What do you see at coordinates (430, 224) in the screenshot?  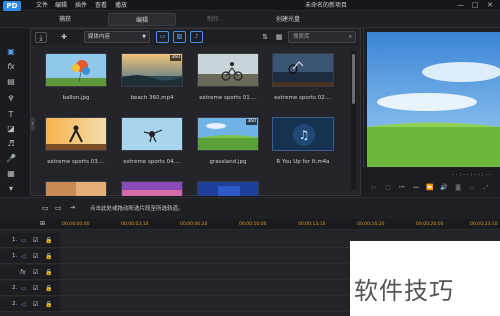 I see `ruler-tick: 00;00;20;00` at bounding box center [430, 224].